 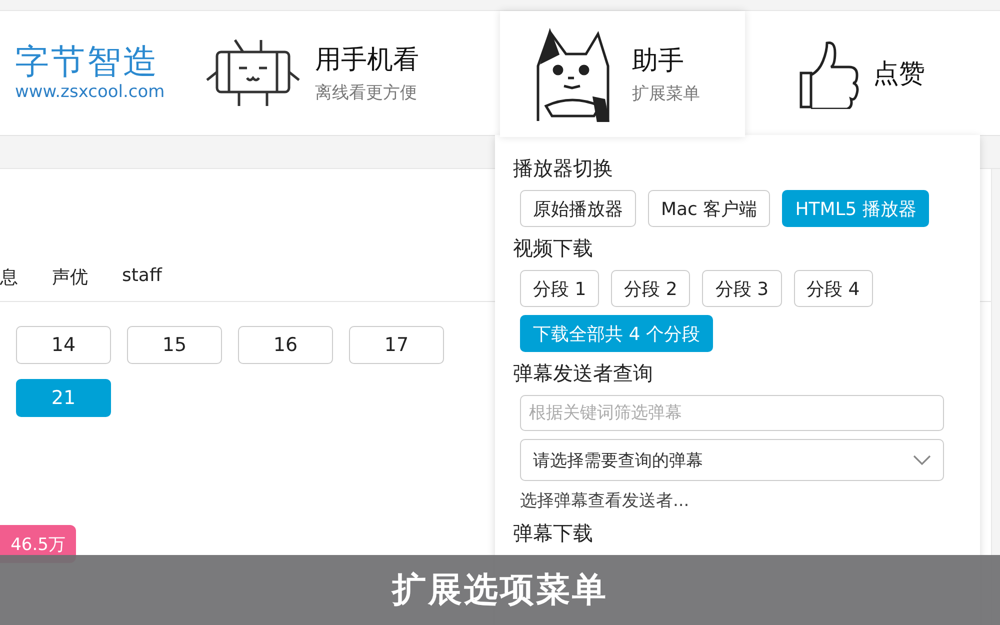 What do you see at coordinates (70, 277) in the screenshot?
I see `info-tab: 声优` at bounding box center [70, 277].